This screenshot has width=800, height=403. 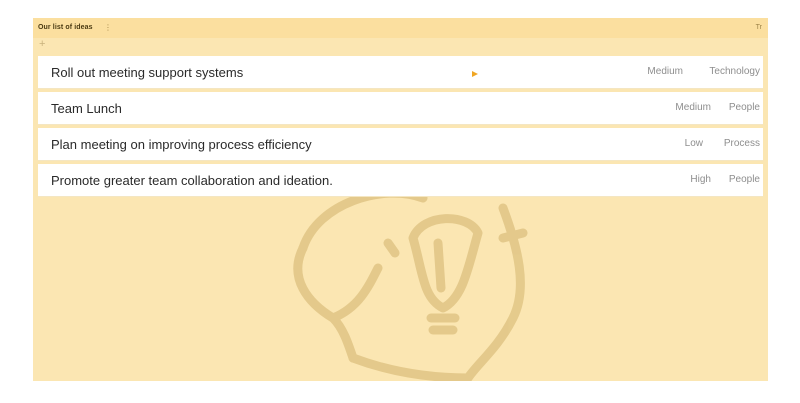 I want to click on board-header: Our list of ideas ⋮ Tr, so click(x=400, y=28).